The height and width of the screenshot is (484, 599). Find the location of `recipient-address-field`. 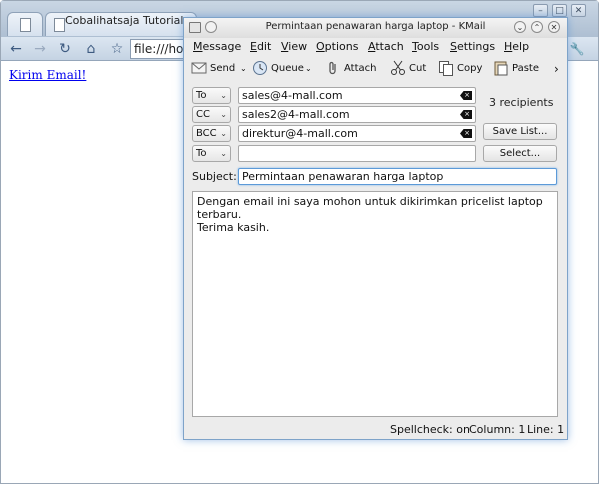

recipient-address-field is located at coordinates (357, 153).